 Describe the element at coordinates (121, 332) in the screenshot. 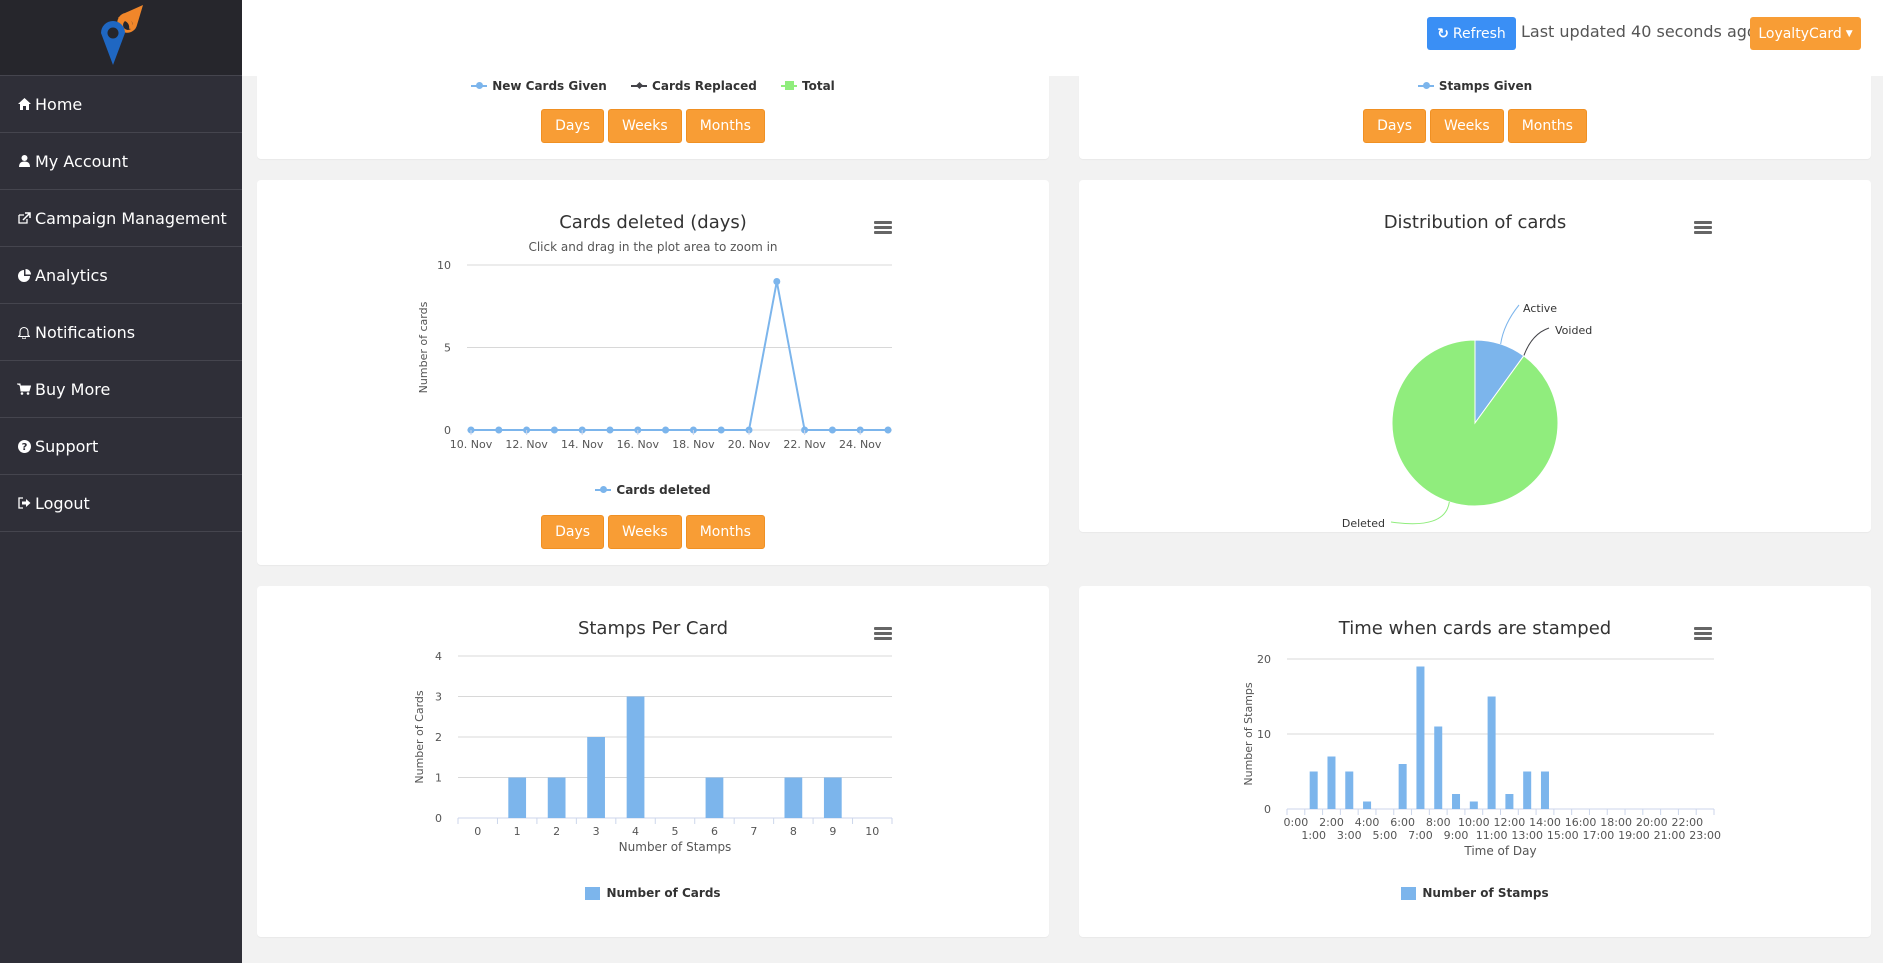

I see `sidebar-item-notifications: Notifications` at that location.